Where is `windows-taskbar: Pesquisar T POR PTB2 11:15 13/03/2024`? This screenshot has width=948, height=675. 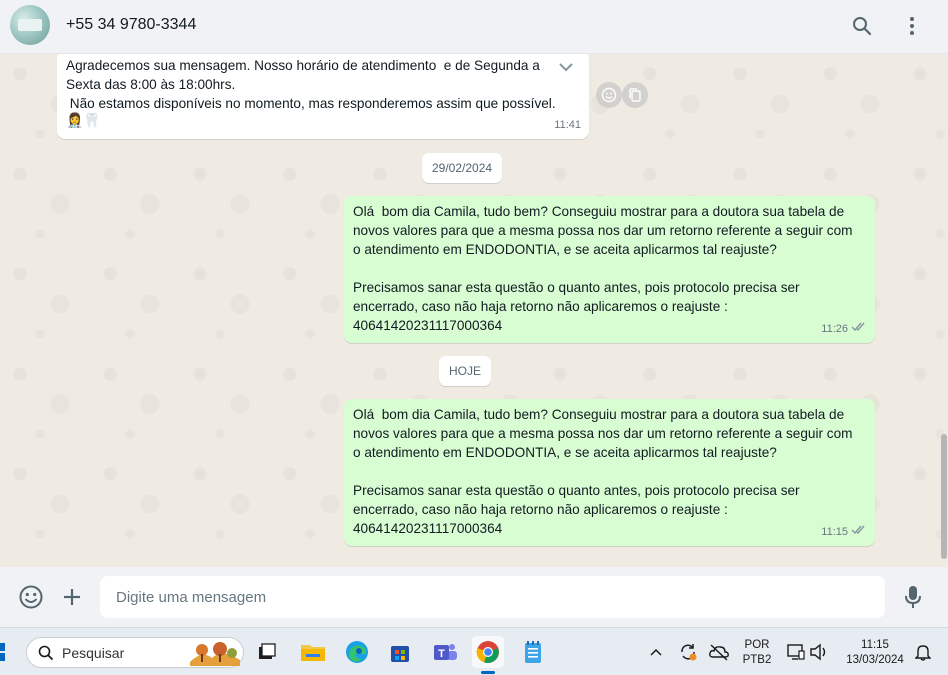 windows-taskbar: Pesquisar T POR PTB2 11:15 13/03/2024 is located at coordinates (474, 651).